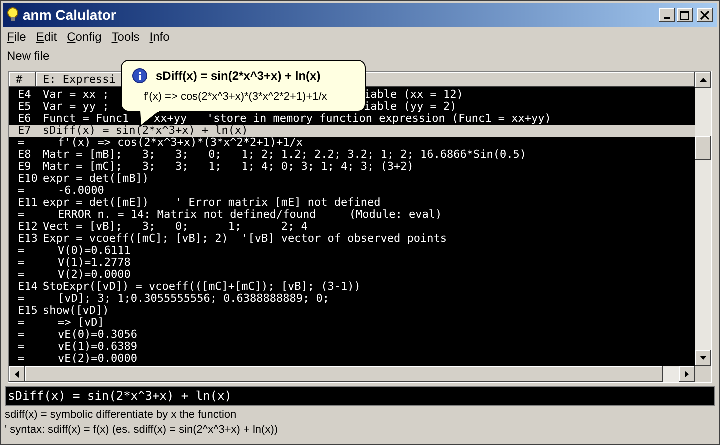 Image resolution: width=720 pixels, height=445 pixels. Describe the element at coordinates (98, 334) in the screenshot. I see `expression-text: vE(0)=0.3056` at that location.